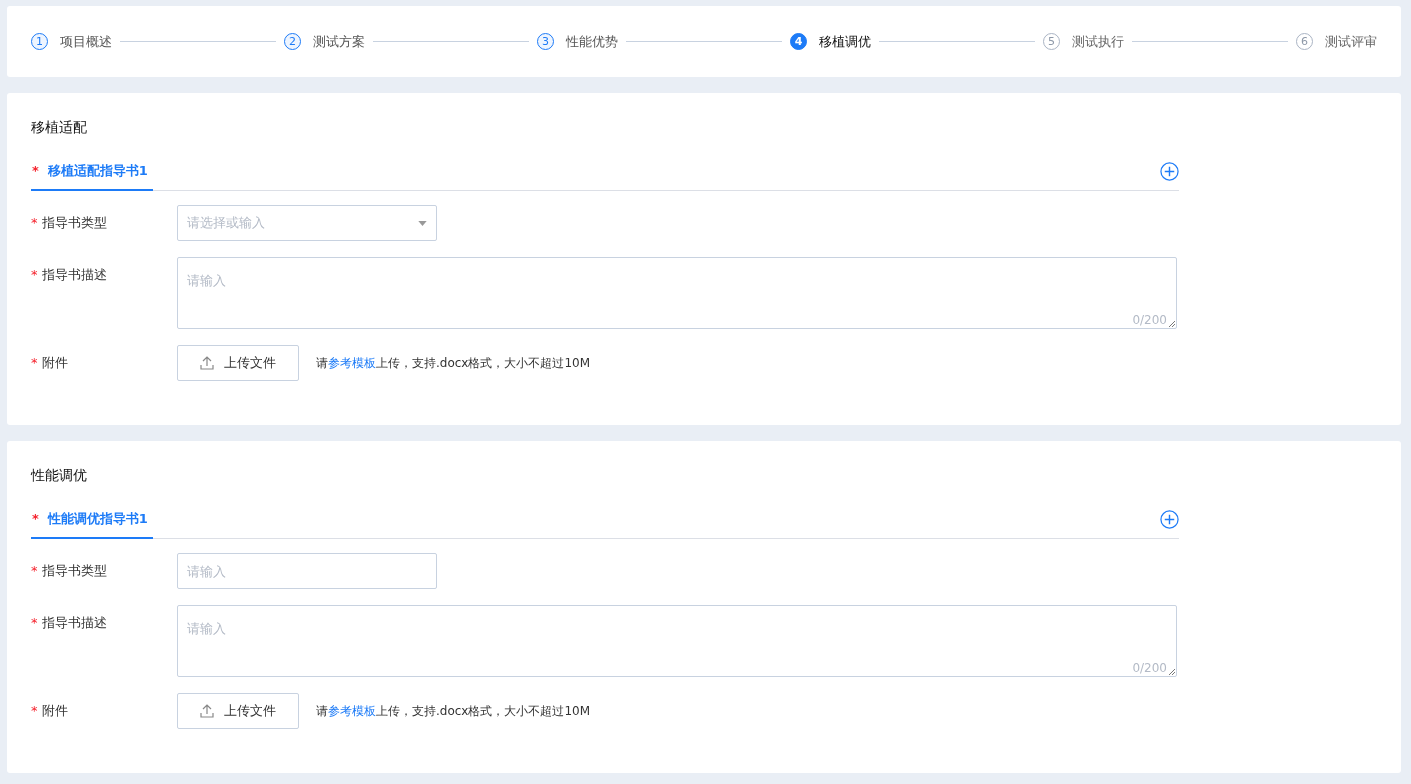 The image size is (1411, 784). Describe the element at coordinates (1351, 41) in the screenshot. I see `step-label: 测试评审` at that location.